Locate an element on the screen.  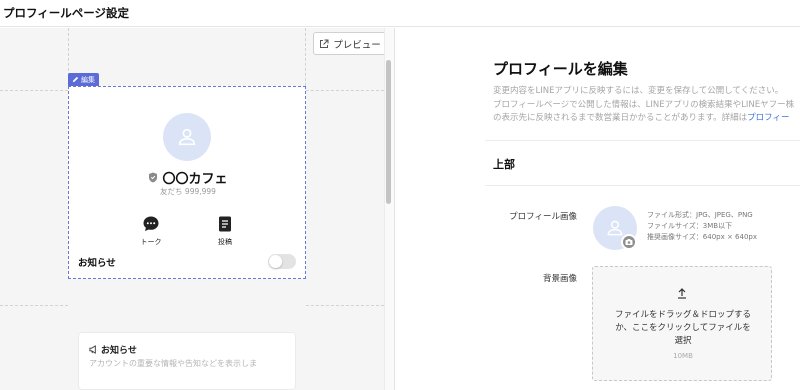
dropzone-line3: 選択 is located at coordinates (683, 341).